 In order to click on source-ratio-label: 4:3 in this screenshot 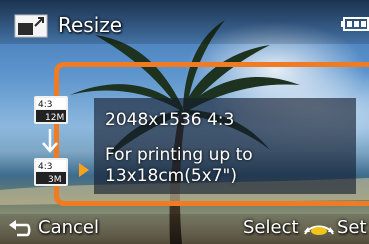, I will do `click(45, 105)`.